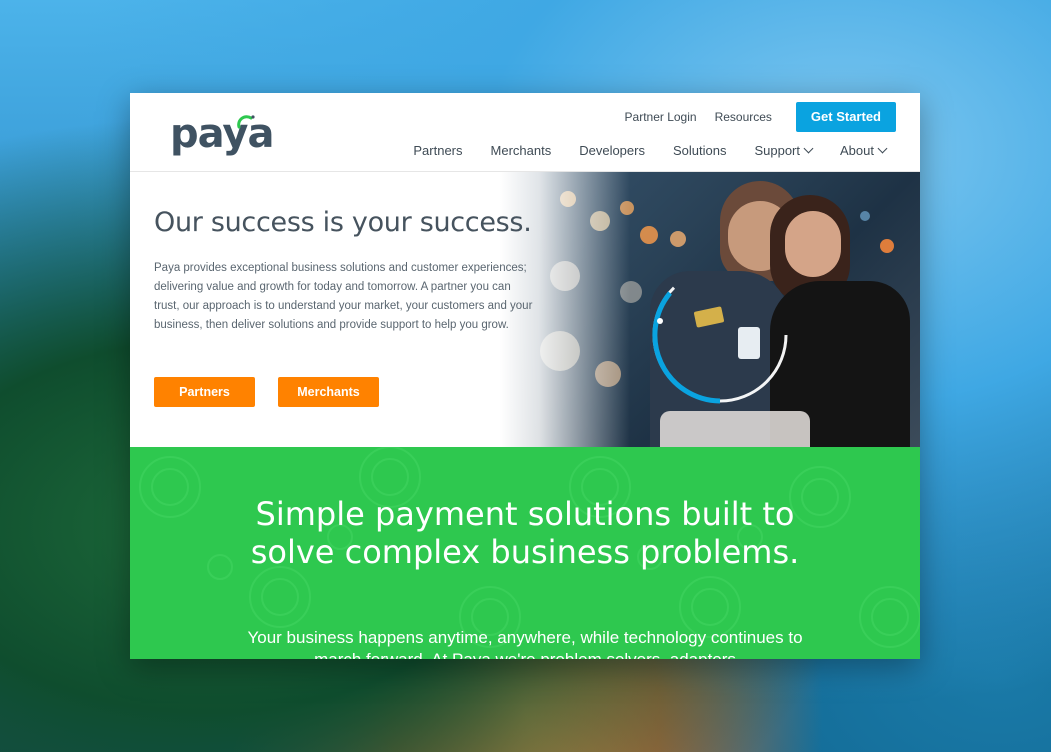 The image size is (1051, 752). I want to click on nav-developers: Developers, so click(612, 150).